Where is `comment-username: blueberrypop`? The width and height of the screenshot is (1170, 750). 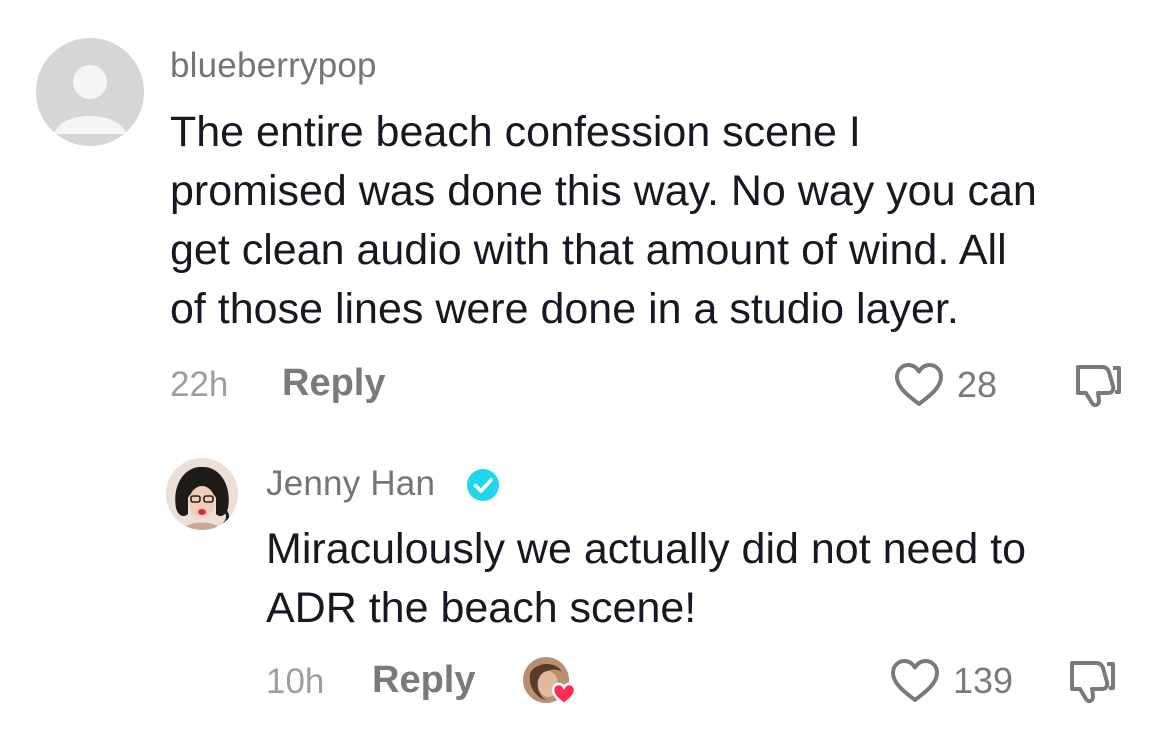
comment-username: blueberrypop is located at coordinates (273, 66).